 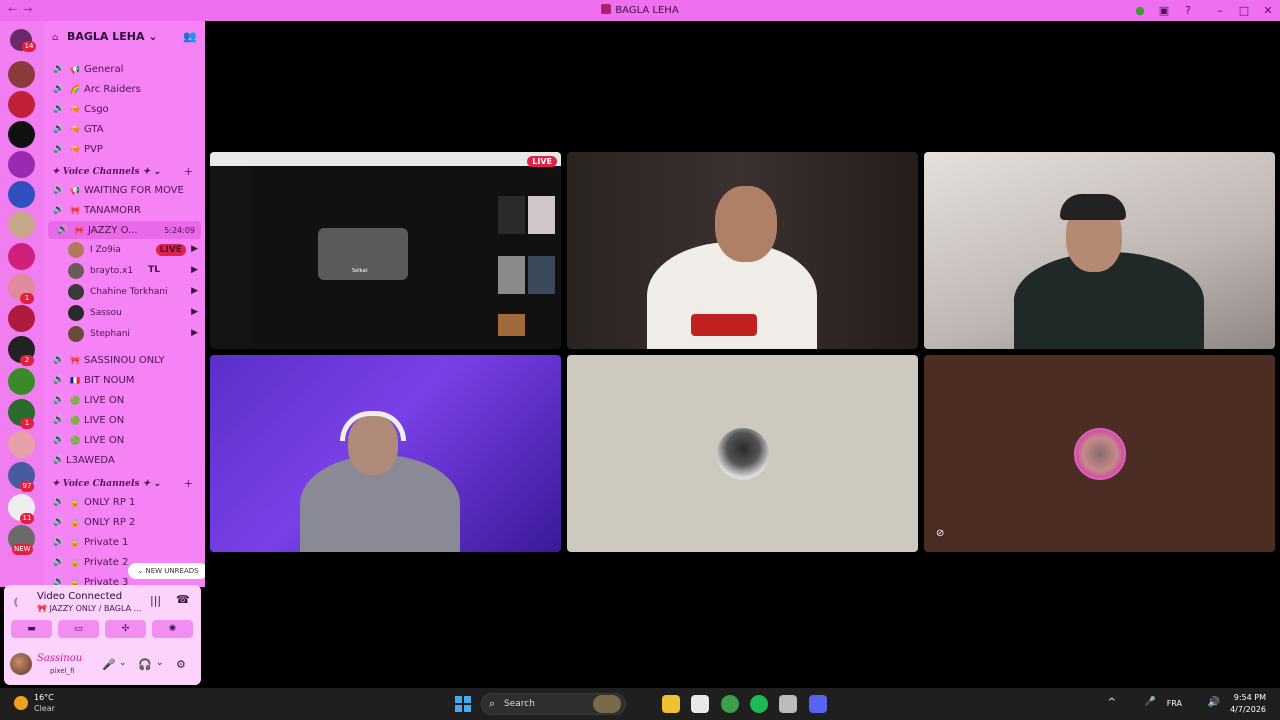 What do you see at coordinates (671, 704) in the screenshot?
I see `file-explorer-app-icon` at bounding box center [671, 704].